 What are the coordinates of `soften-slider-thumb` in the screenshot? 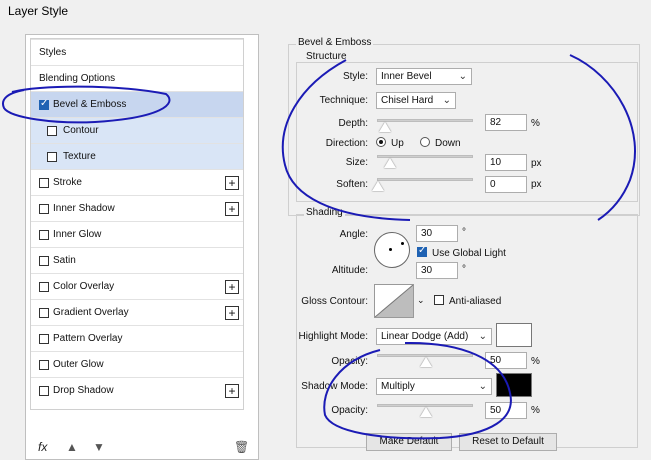 It's located at (378, 186).